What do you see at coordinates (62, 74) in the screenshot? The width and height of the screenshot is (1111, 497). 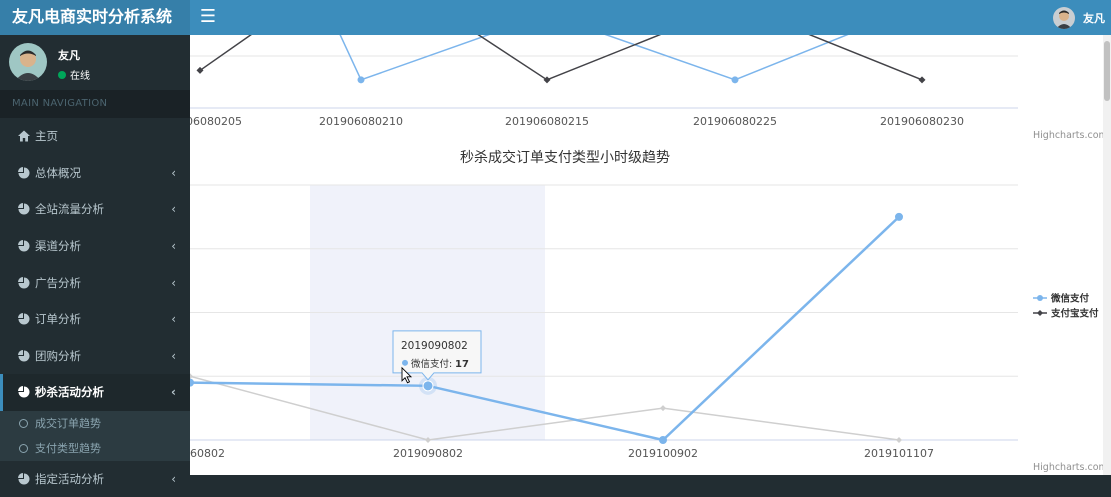 I see `online-status-icon` at bounding box center [62, 74].